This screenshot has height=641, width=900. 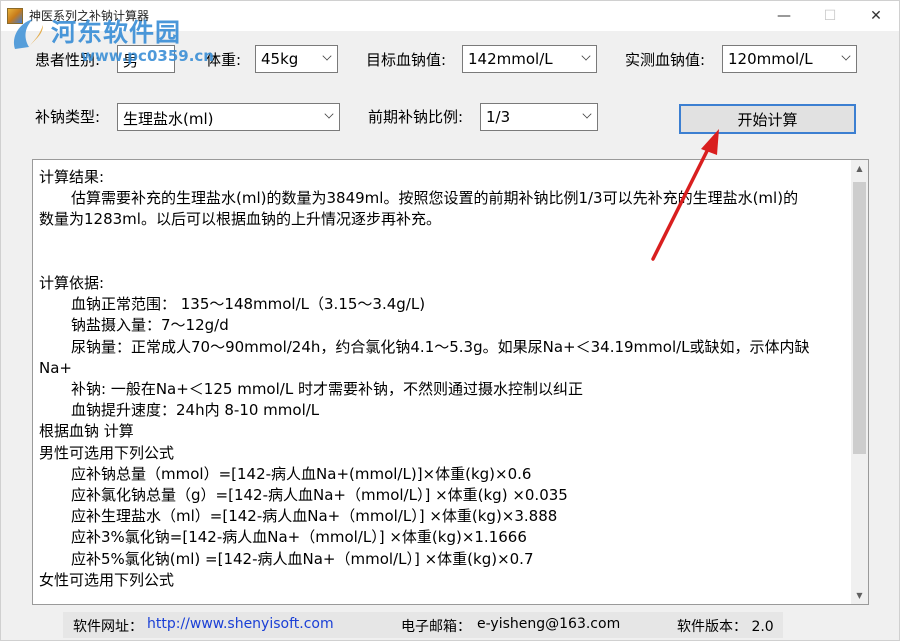 I want to click on early-ratio-select: 1/3, so click(x=539, y=117).